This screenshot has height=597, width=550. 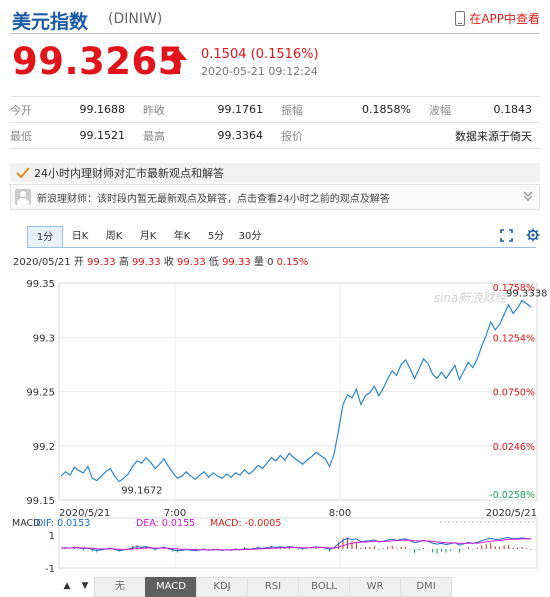 What do you see at coordinates (44, 338) in the screenshot?
I see `y-tick-label: 99.3` at bounding box center [44, 338].